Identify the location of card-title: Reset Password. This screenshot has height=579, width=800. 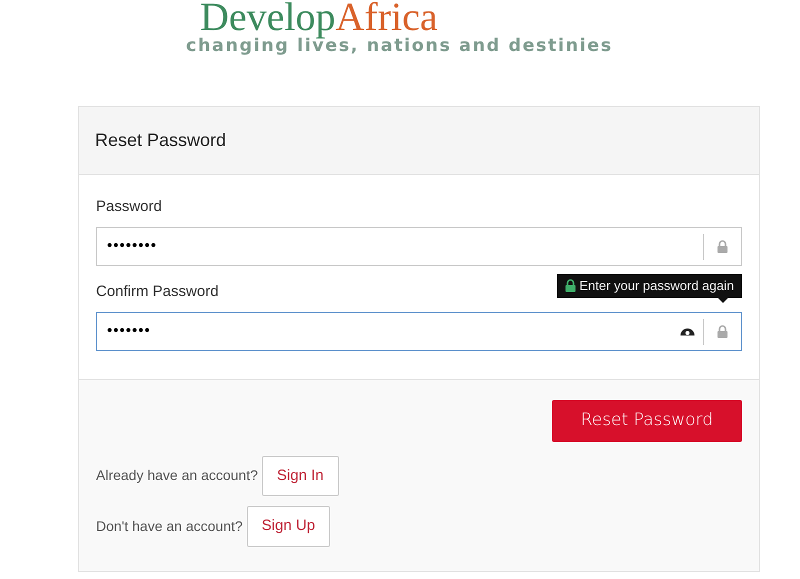
(419, 141).